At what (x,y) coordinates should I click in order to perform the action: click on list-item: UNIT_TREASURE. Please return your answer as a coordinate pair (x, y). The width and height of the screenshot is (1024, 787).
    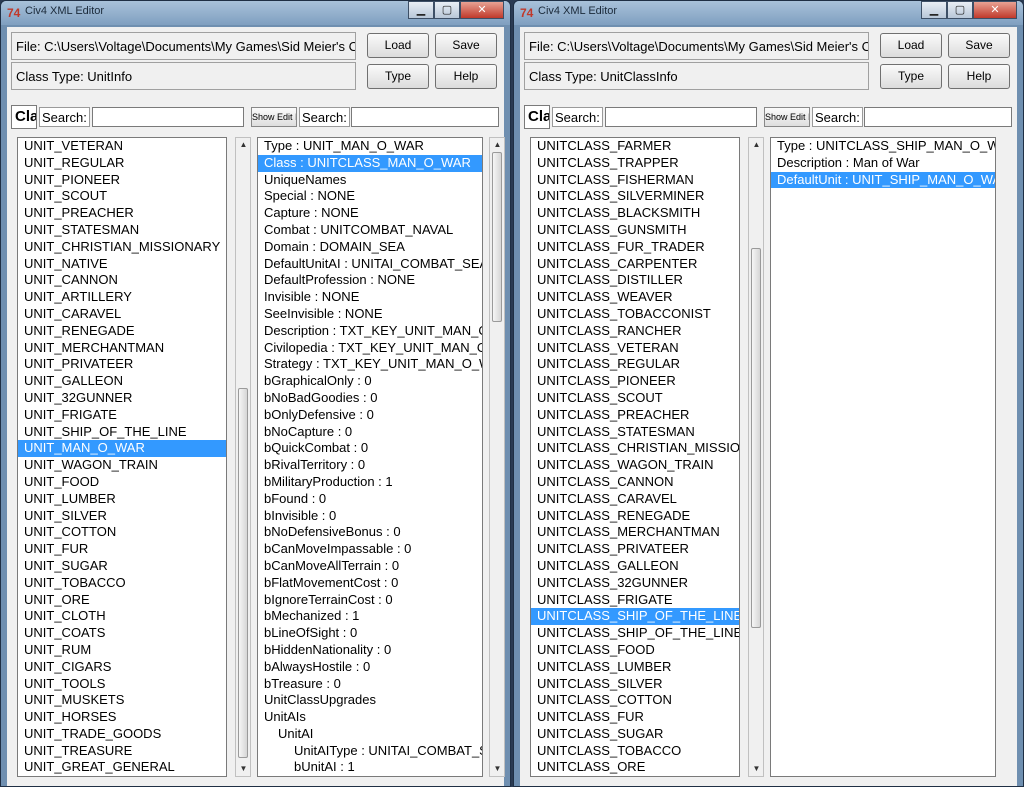
    Looking at the image, I should click on (122, 751).